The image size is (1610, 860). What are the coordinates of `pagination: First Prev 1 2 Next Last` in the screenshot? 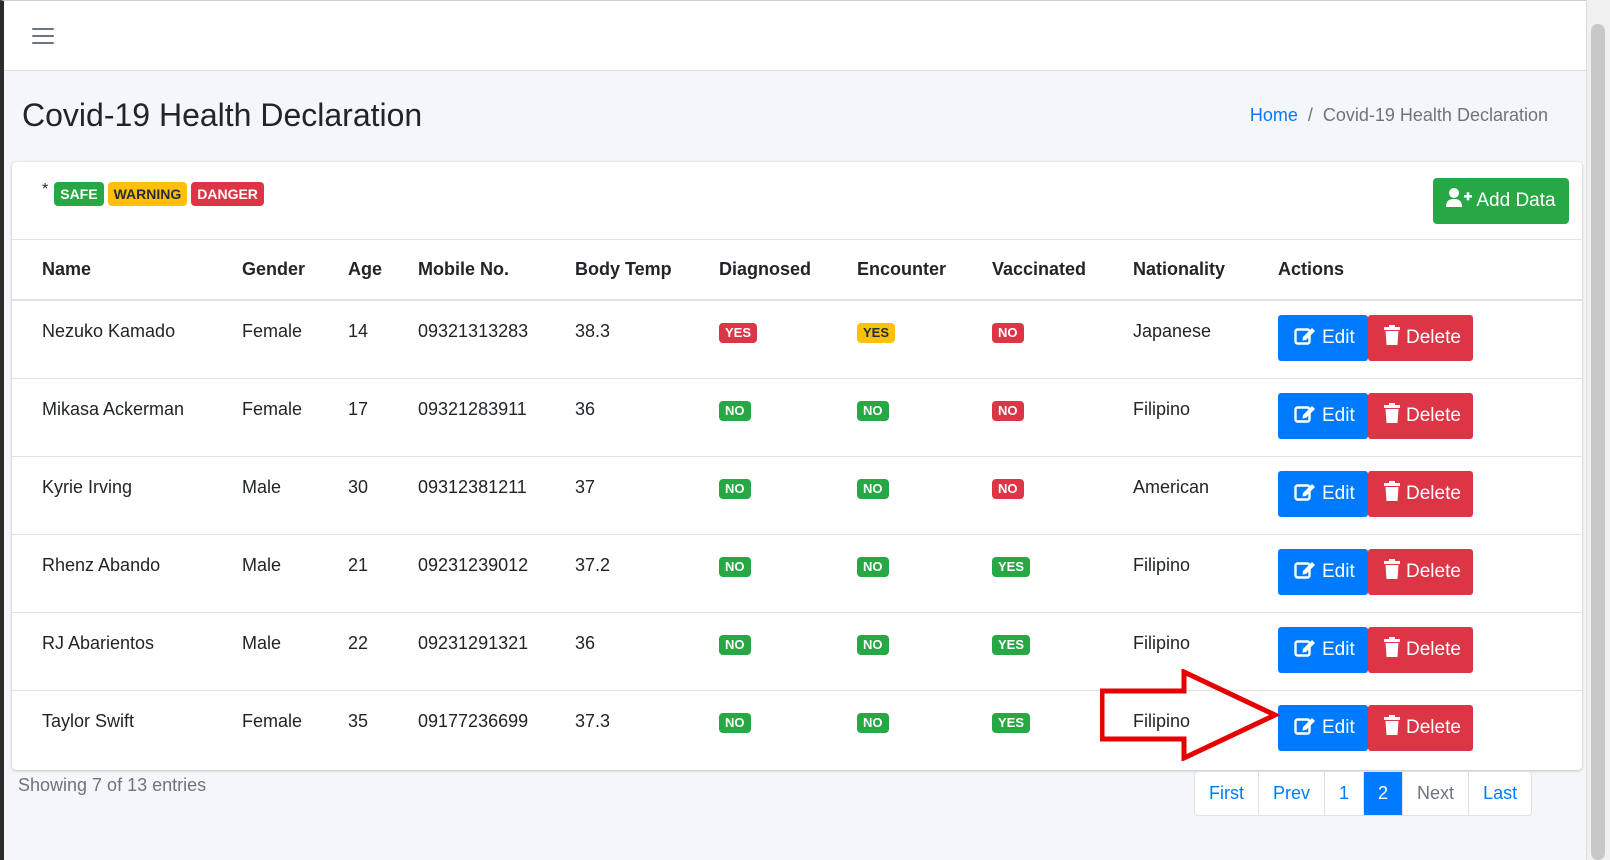 It's located at (1363, 793).